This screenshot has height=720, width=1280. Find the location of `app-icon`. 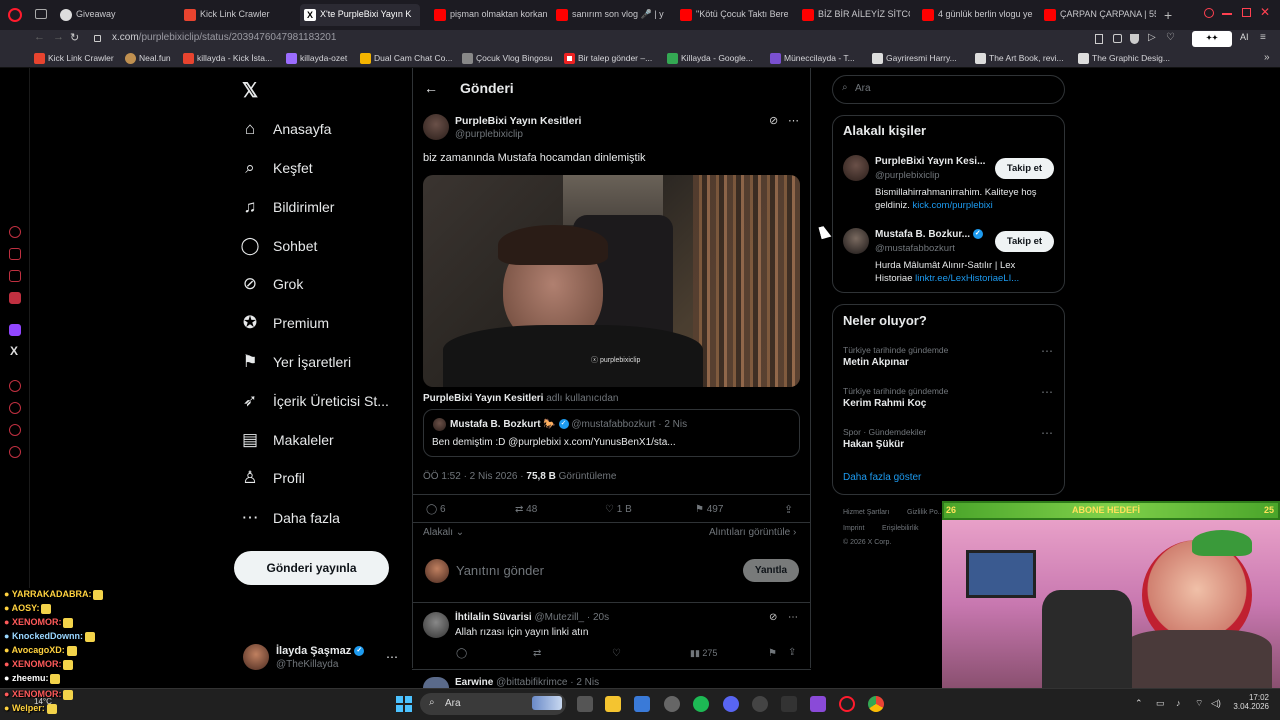

app-icon is located at coordinates (789, 704).